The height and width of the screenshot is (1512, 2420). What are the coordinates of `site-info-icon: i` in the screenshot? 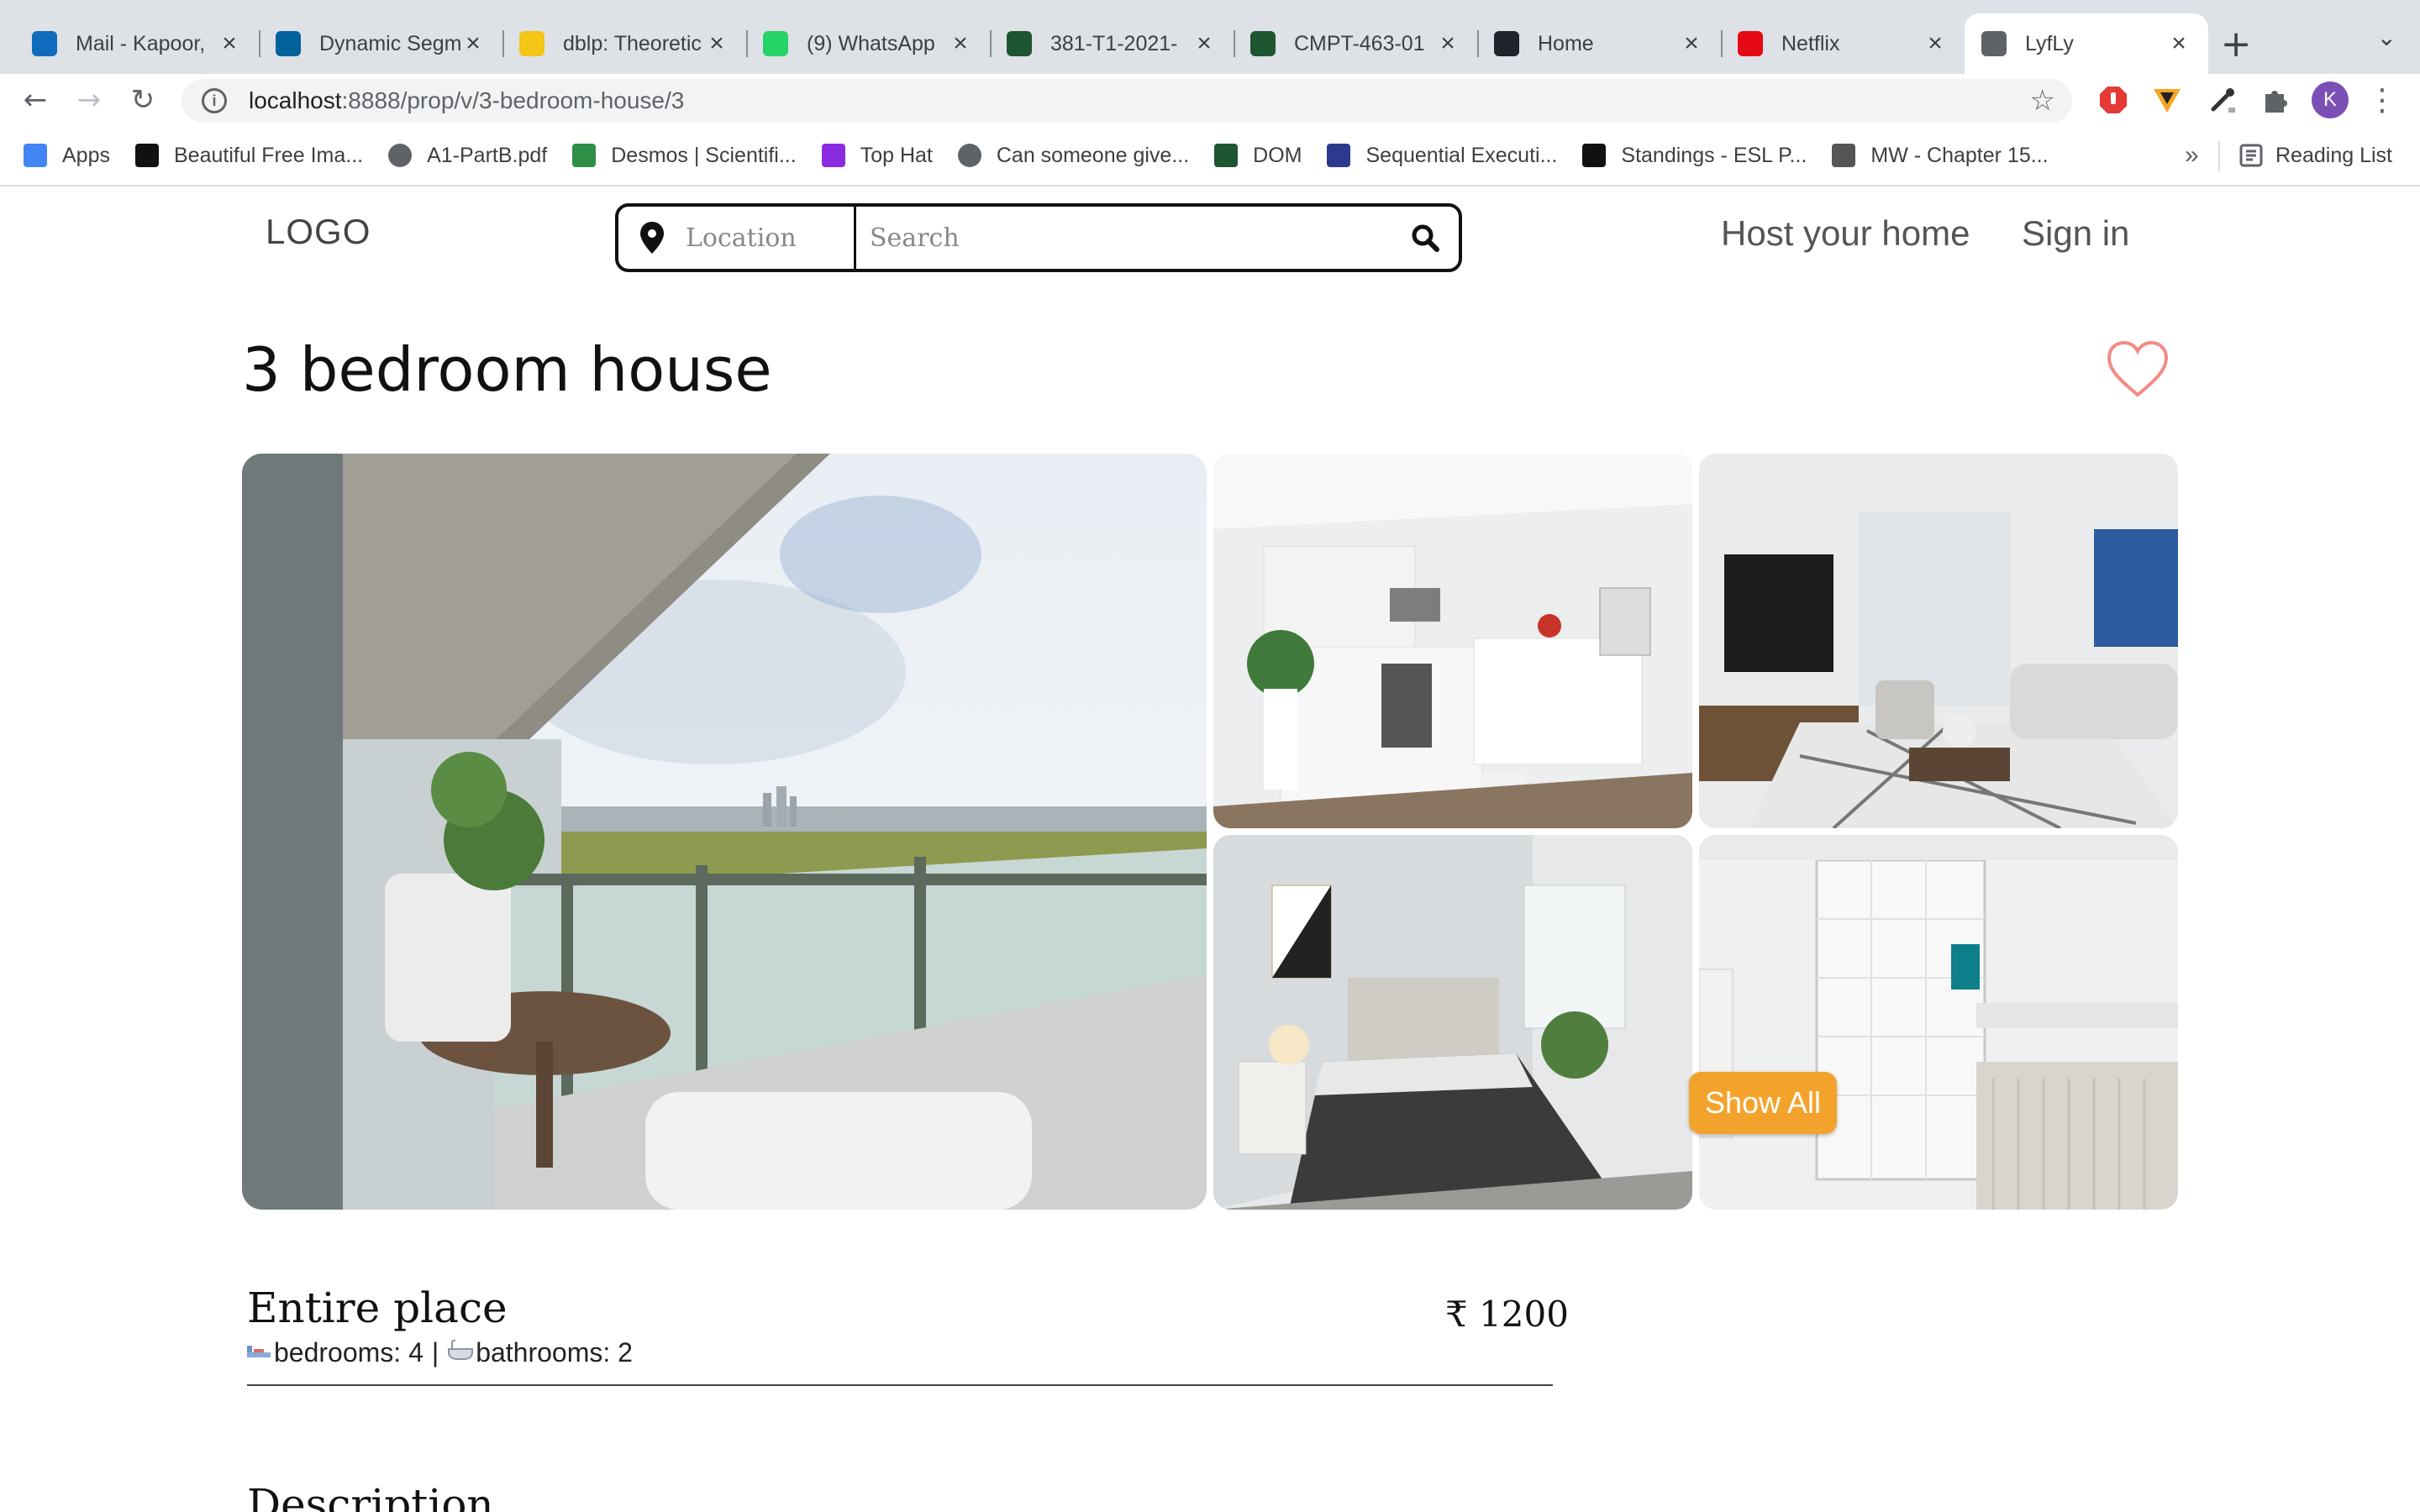 It's located at (214, 100).